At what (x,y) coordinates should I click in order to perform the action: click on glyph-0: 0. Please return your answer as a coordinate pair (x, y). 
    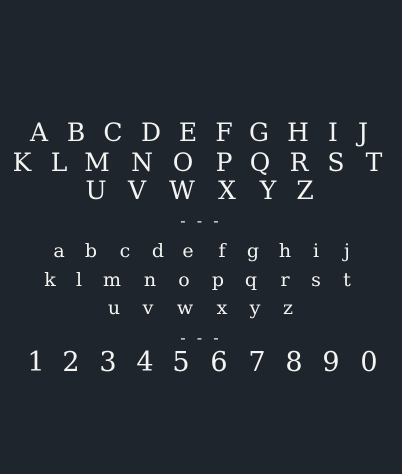
    Looking at the image, I should click on (369, 362).